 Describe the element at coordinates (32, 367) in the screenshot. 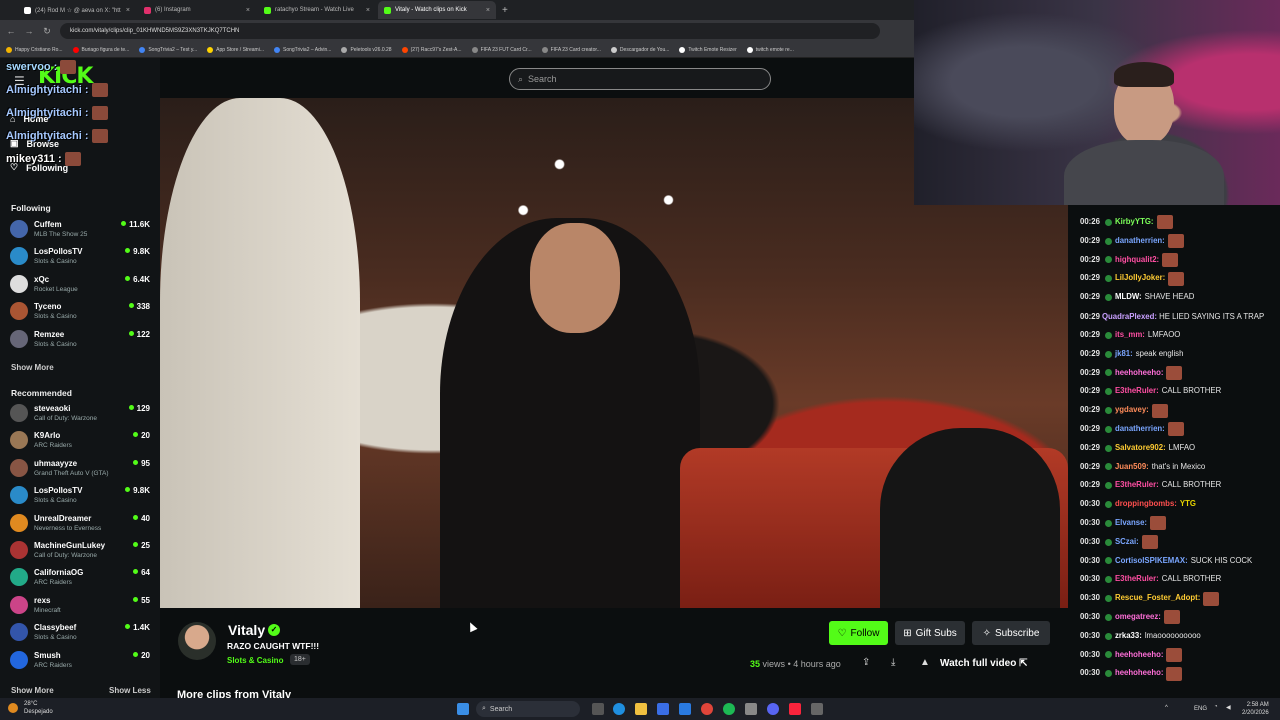

I see `show-more-following: Show More` at that location.